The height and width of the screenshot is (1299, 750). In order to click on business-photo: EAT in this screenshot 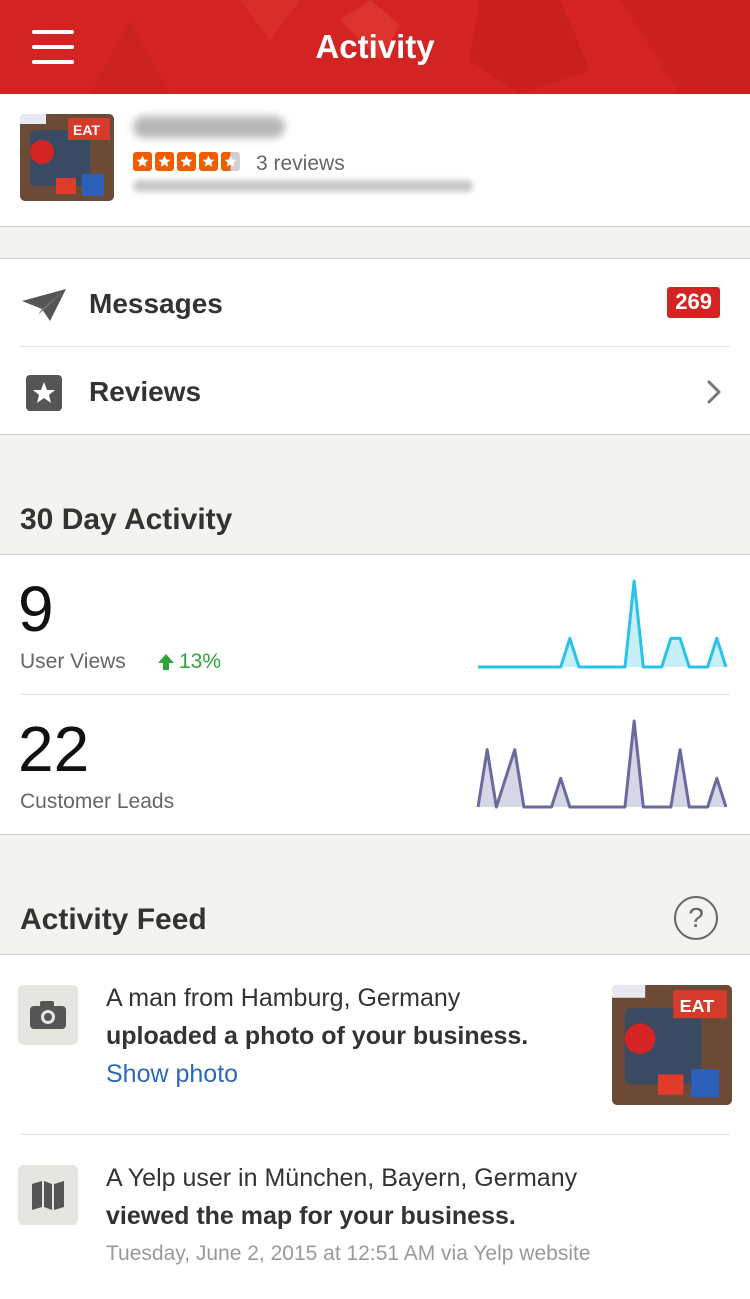, I will do `click(67, 157)`.